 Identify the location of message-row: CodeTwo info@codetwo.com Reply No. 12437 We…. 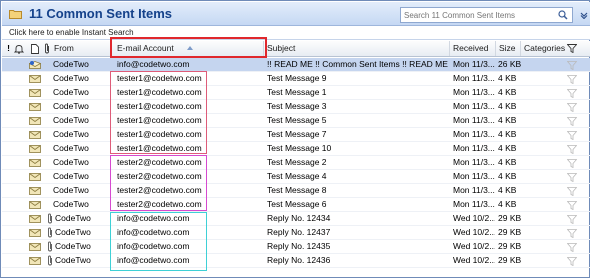
(296, 233).